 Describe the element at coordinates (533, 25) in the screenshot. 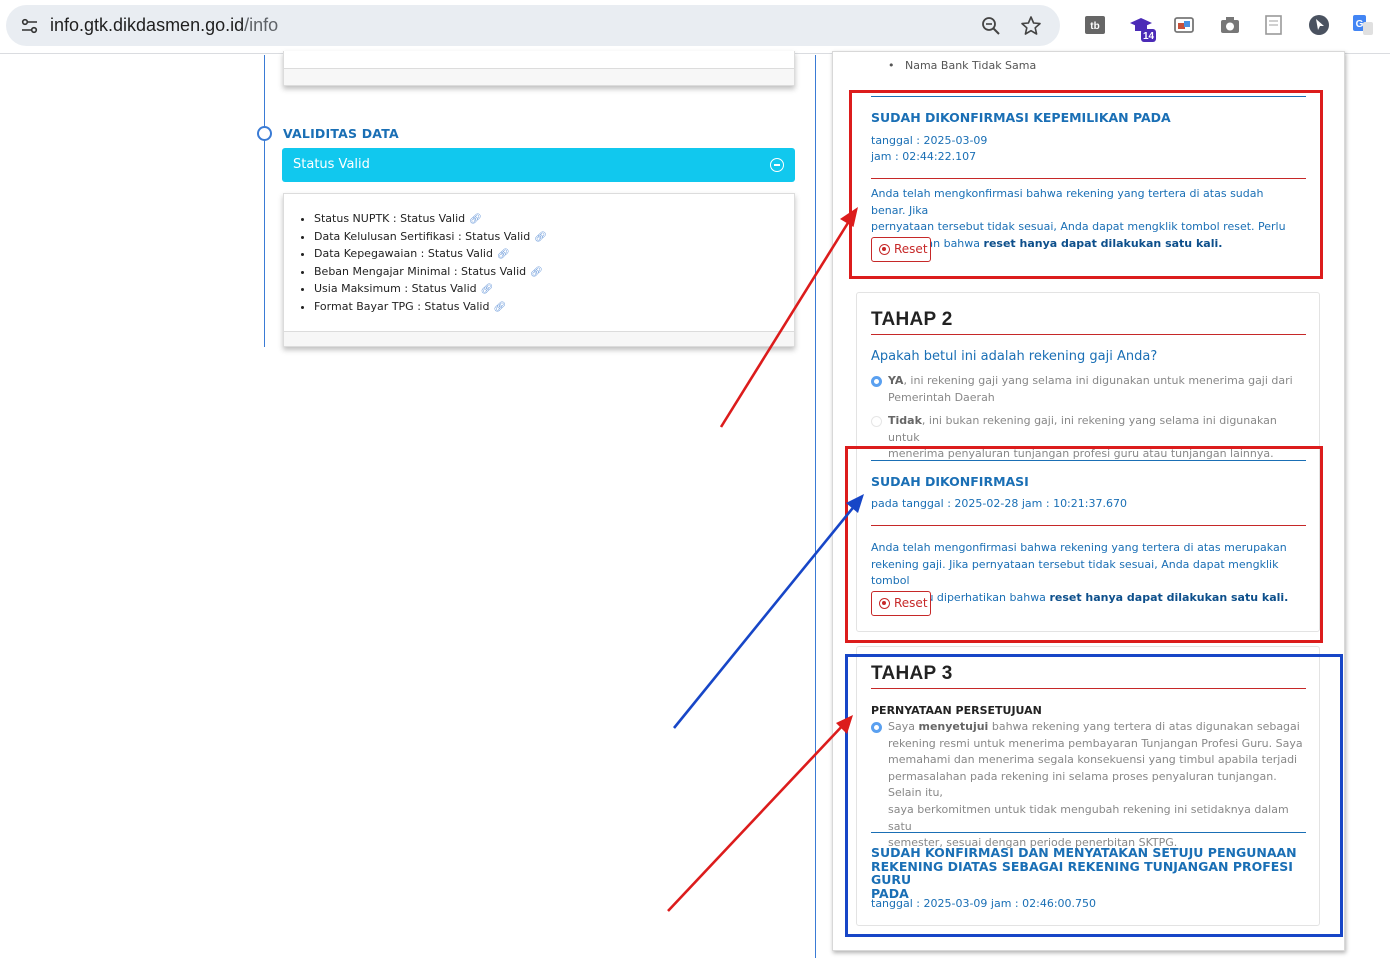

I see `address-bar: info.gtk.dikdasmen.go.id/info` at that location.